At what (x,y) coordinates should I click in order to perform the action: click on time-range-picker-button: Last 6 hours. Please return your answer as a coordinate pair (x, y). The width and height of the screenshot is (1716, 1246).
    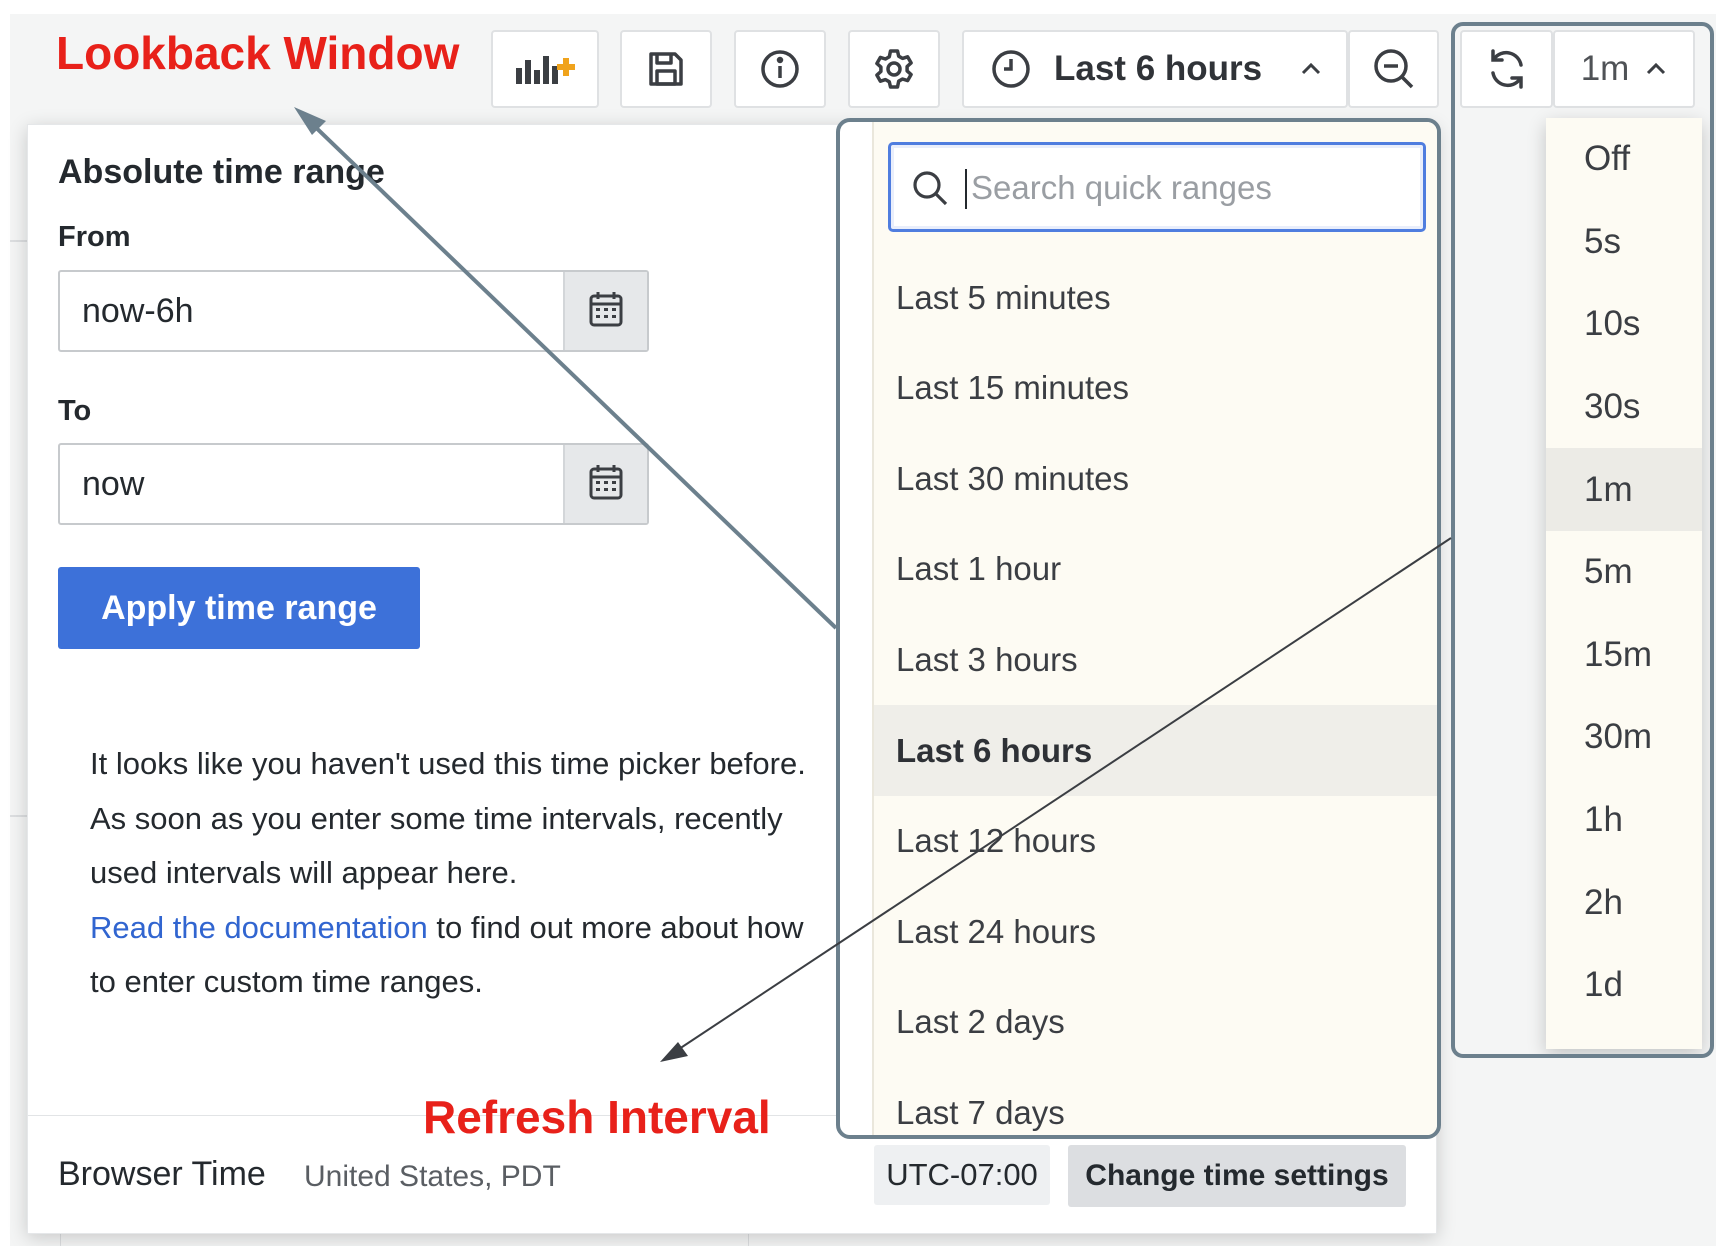
    Looking at the image, I should click on (1155, 69).